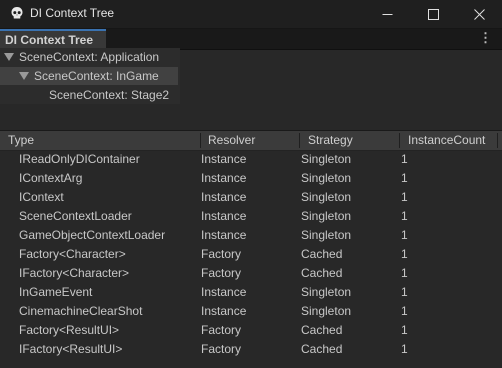 The width and height of the screenshot is (502, 368). I want to click on tree-node-label: SceneContext: Stage2, so click(109, 95).